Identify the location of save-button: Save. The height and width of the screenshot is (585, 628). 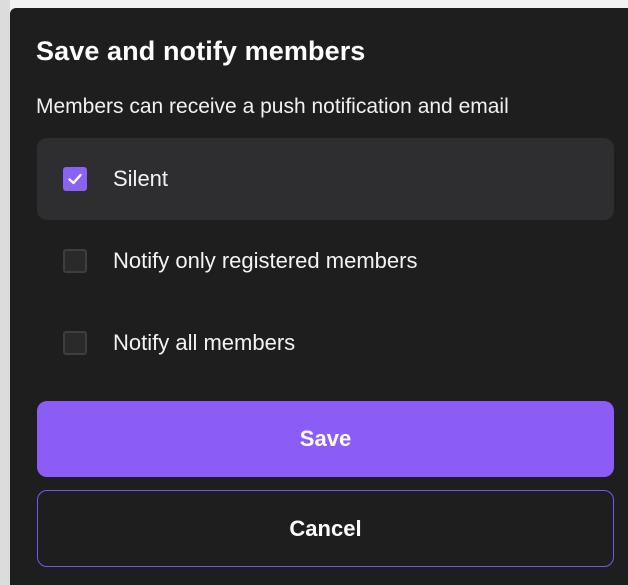
(325, 439).